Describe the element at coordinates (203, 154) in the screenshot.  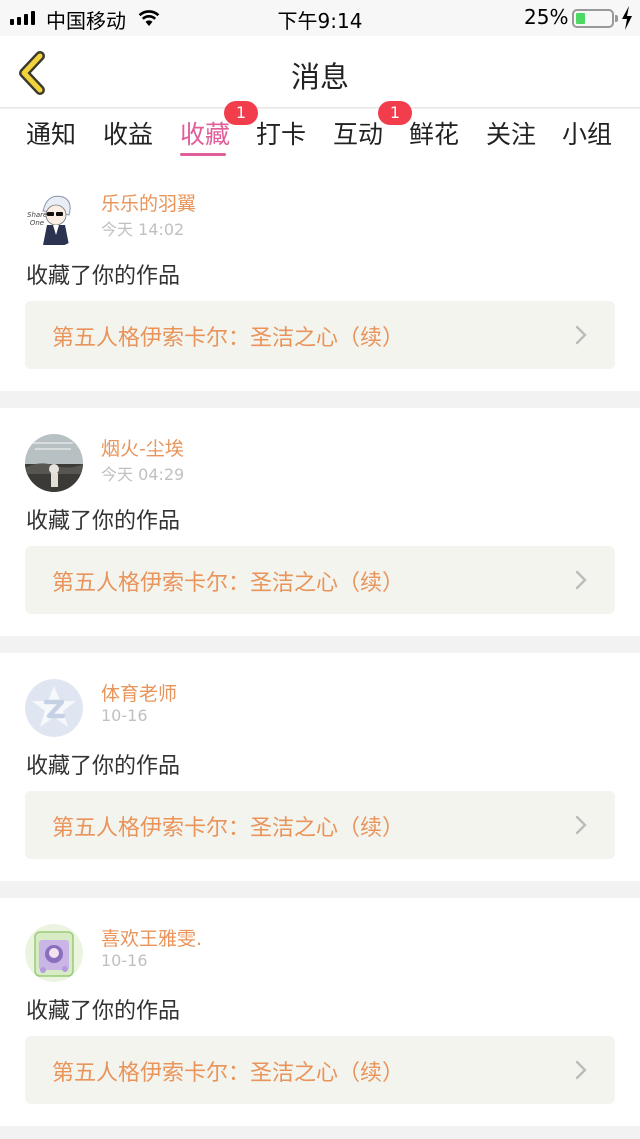
I see `active-tab-indicator` at that location.